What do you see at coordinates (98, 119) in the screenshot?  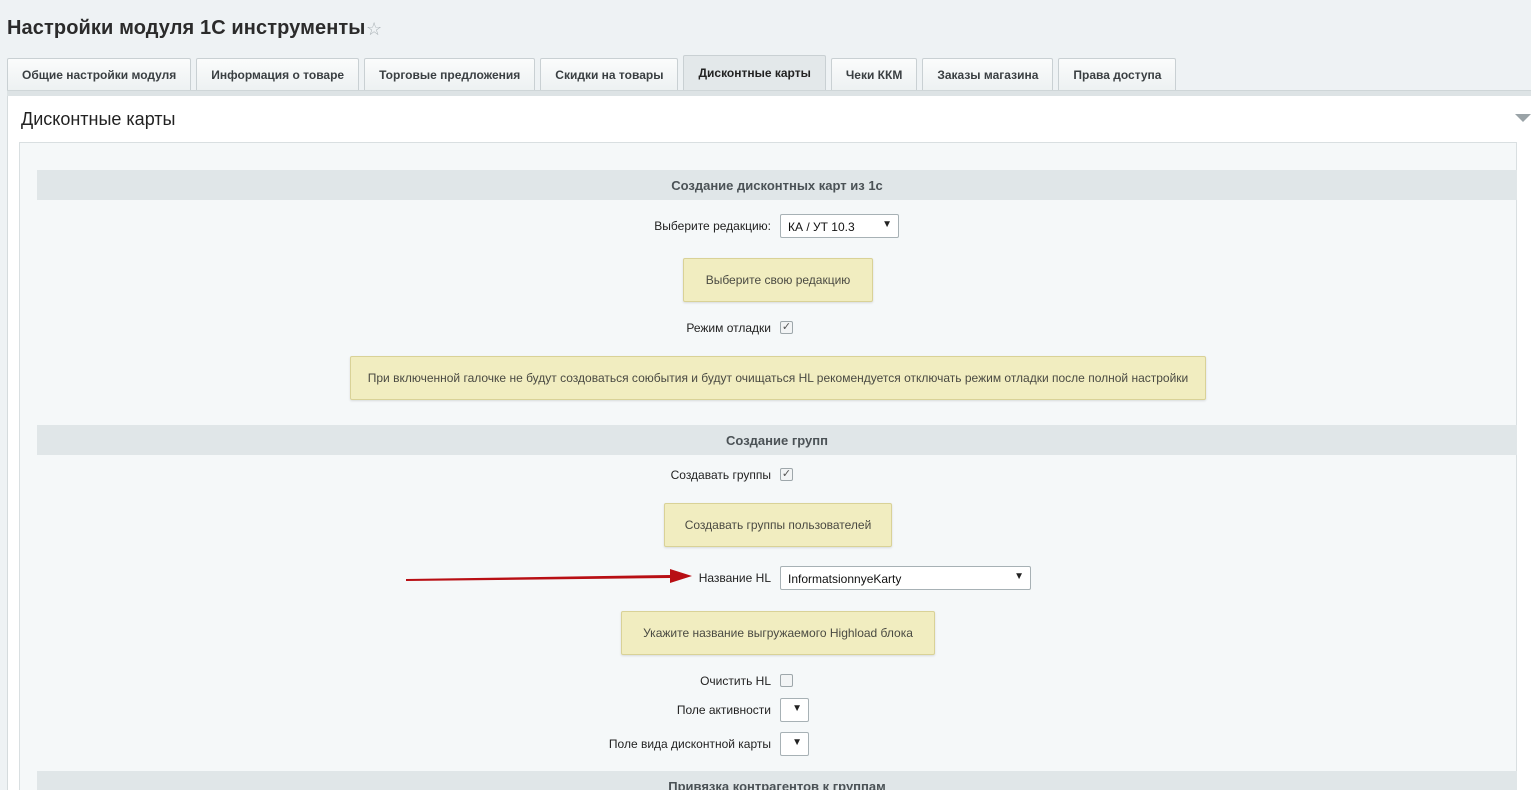 I see `panel-title: Дисконтные карты` at bounding box center [98, 119].